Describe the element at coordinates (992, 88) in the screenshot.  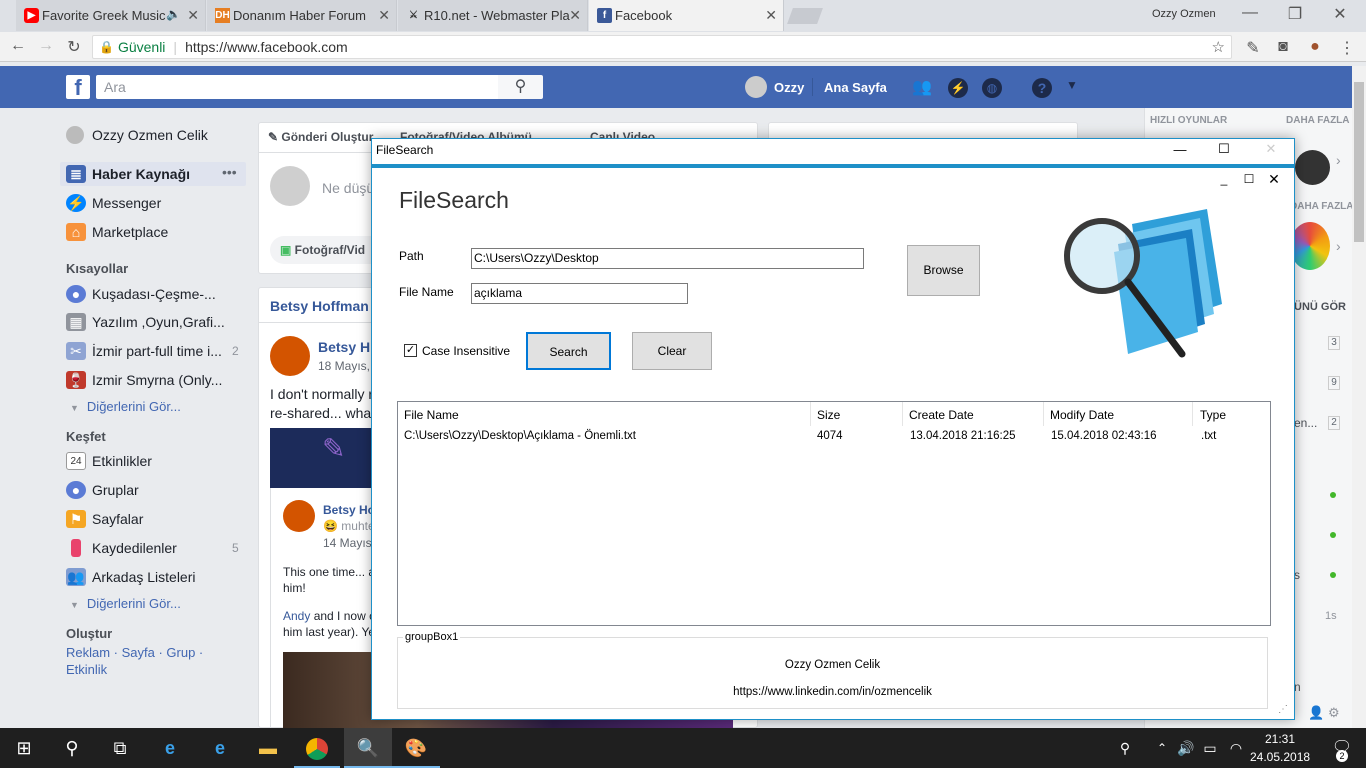
I see `notifications-globe-icon: ◍` at that location.